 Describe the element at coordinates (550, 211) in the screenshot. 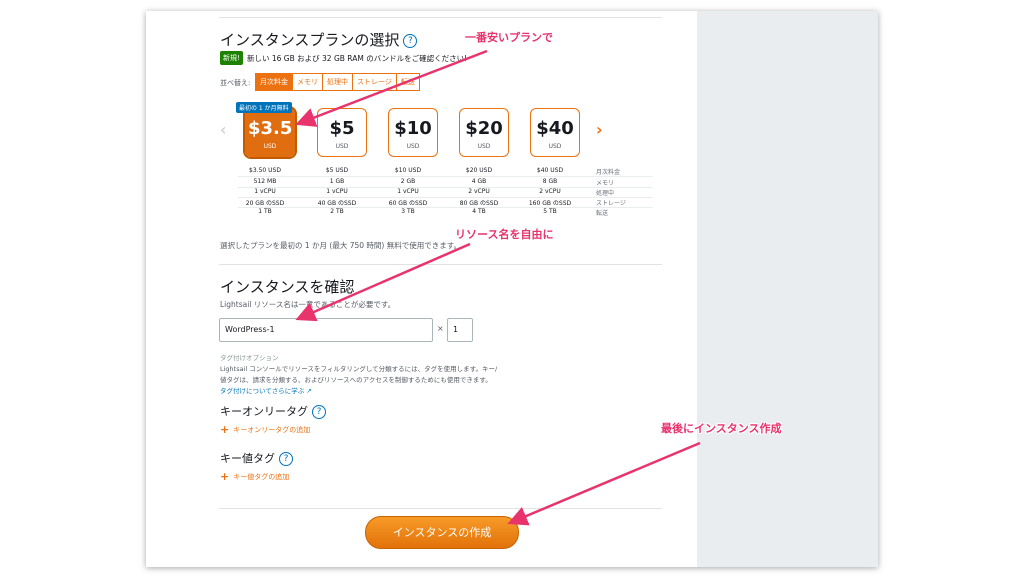

I see `spec-cell: 5 TB` at that location.